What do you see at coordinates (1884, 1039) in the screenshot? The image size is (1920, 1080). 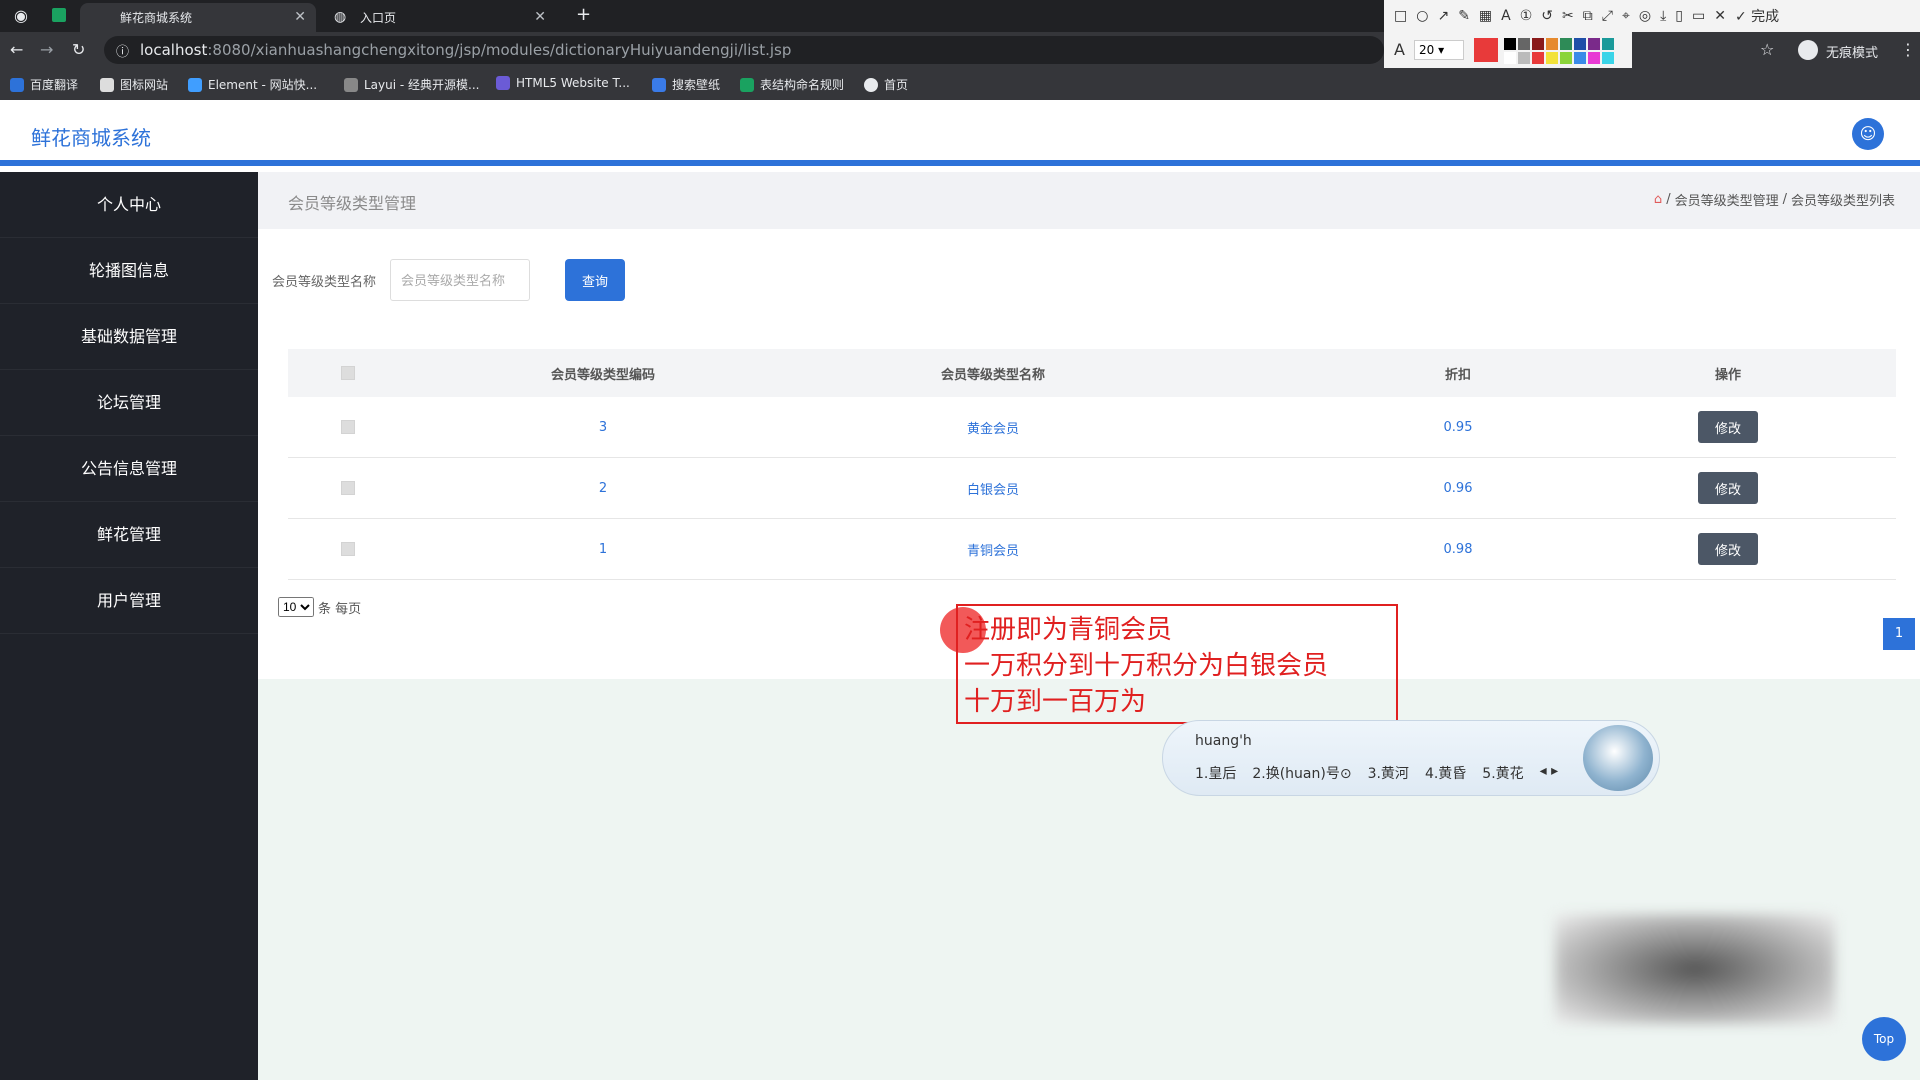 I see `back-to-top-button: Top` at bounding box center [1884, 1039].